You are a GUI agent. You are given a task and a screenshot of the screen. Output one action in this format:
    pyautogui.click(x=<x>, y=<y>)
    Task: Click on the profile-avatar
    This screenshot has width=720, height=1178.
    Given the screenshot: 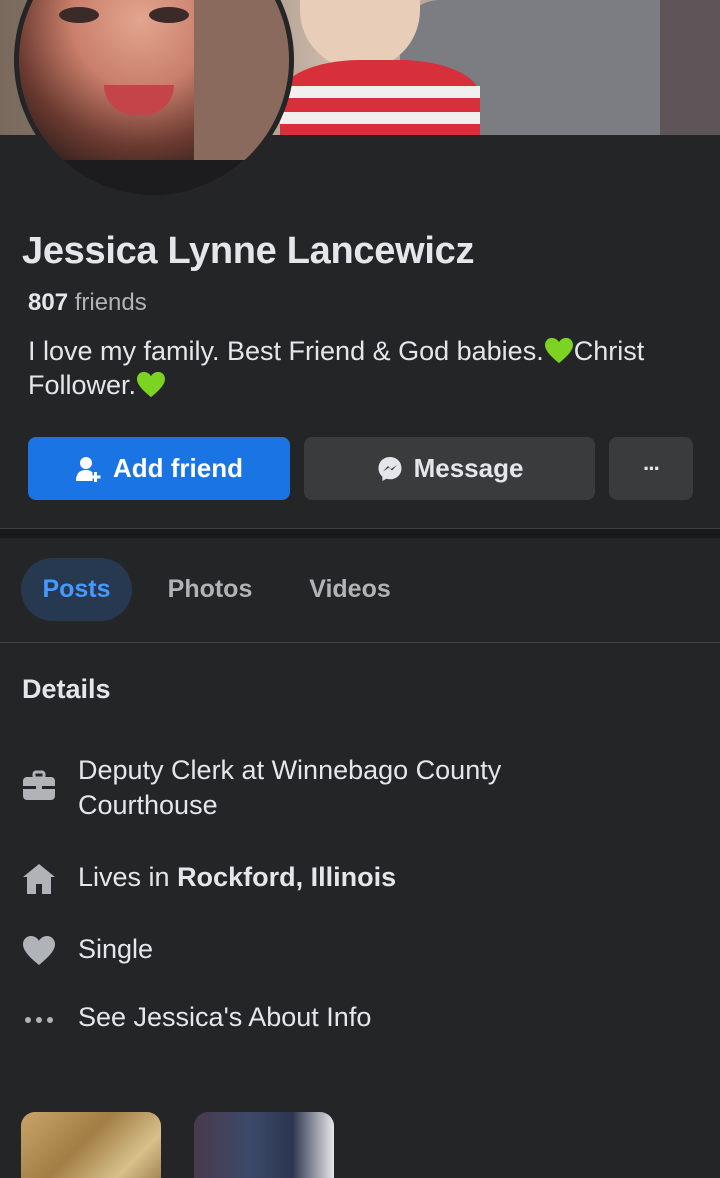 What is the action you would take?
    pyautogui.click(x=154, y=100)
    